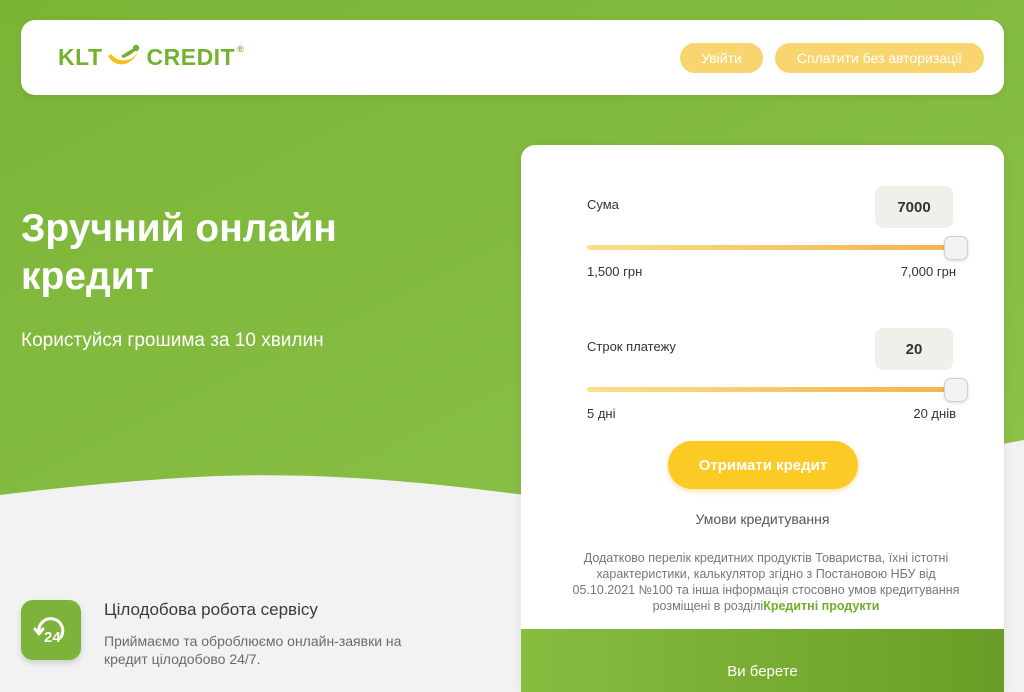 This screenshot has height=692, width=1024. Describe the element at coordinates (603, 204) in the screenshot. I see `amount-label: Сума` at that location.